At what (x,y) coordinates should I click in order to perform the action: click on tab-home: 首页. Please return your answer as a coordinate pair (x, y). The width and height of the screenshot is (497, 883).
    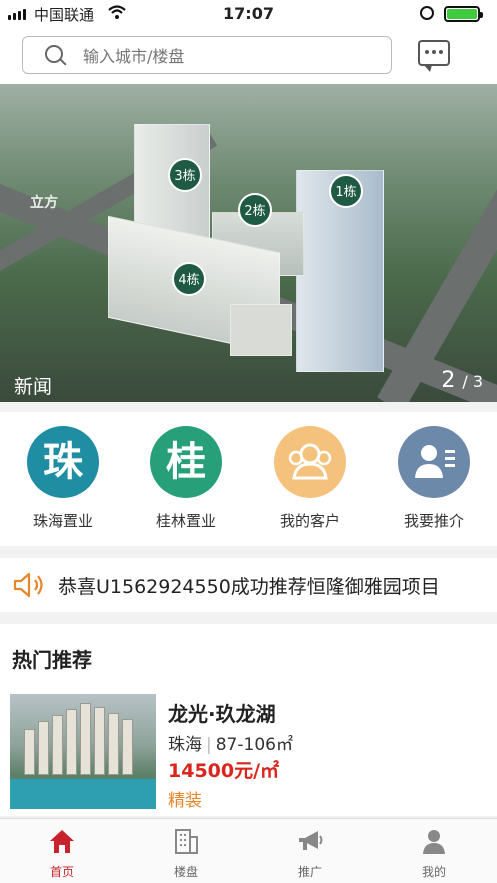
    Looking at the image, I should click on (62, 853).